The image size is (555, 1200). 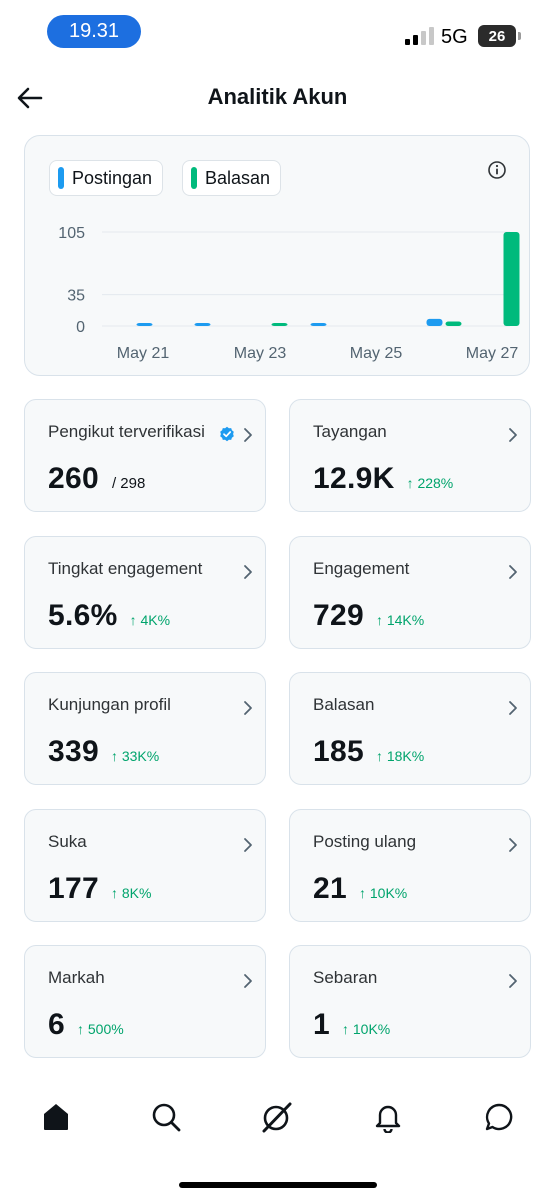 I want to click on stat-label: Tayangan, so click(x=350, y=431).